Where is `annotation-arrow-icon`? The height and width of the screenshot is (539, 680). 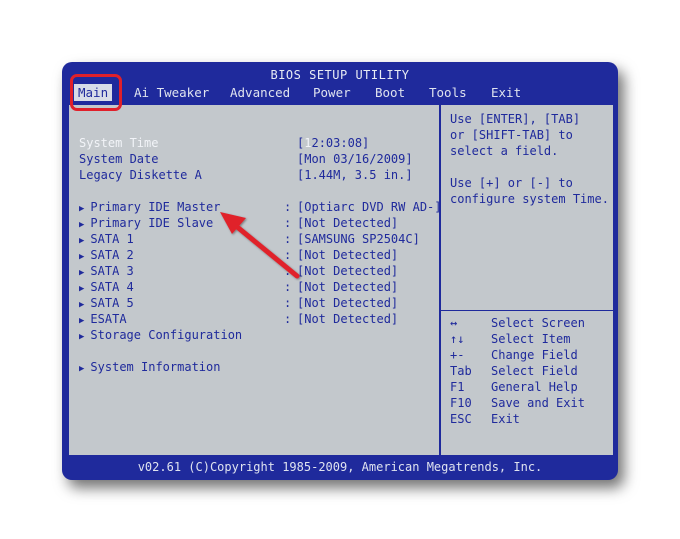
annotation-arrow-icon is located at coordinates (260, 245).